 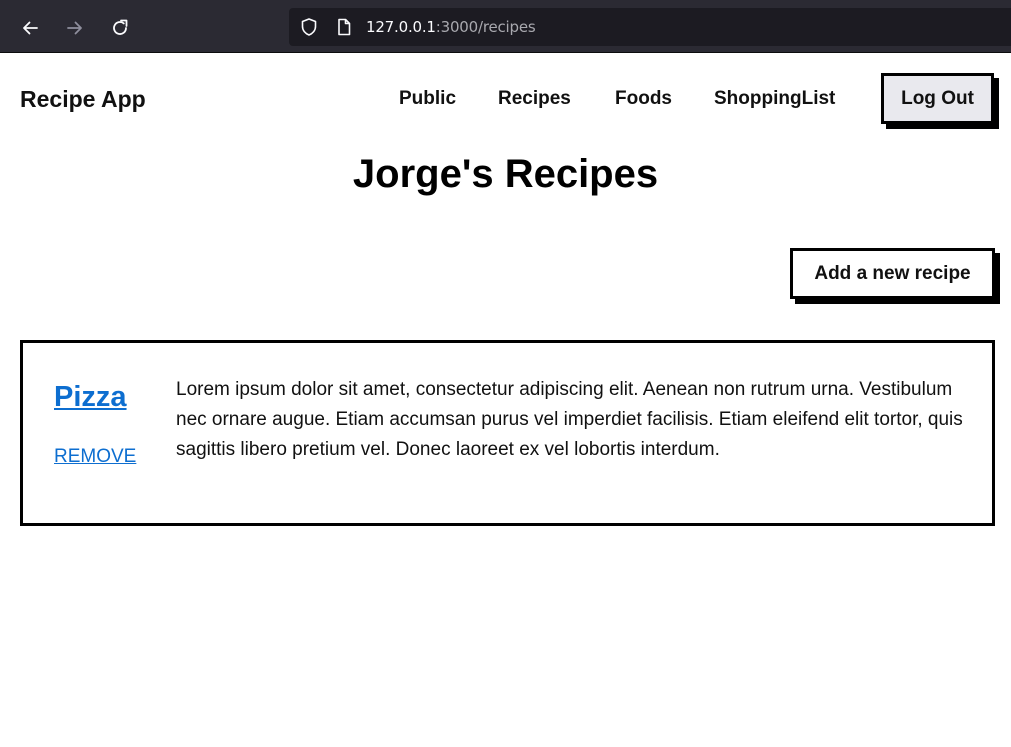 I want to click on arrow-left-icon, so click(x=30, y=28).